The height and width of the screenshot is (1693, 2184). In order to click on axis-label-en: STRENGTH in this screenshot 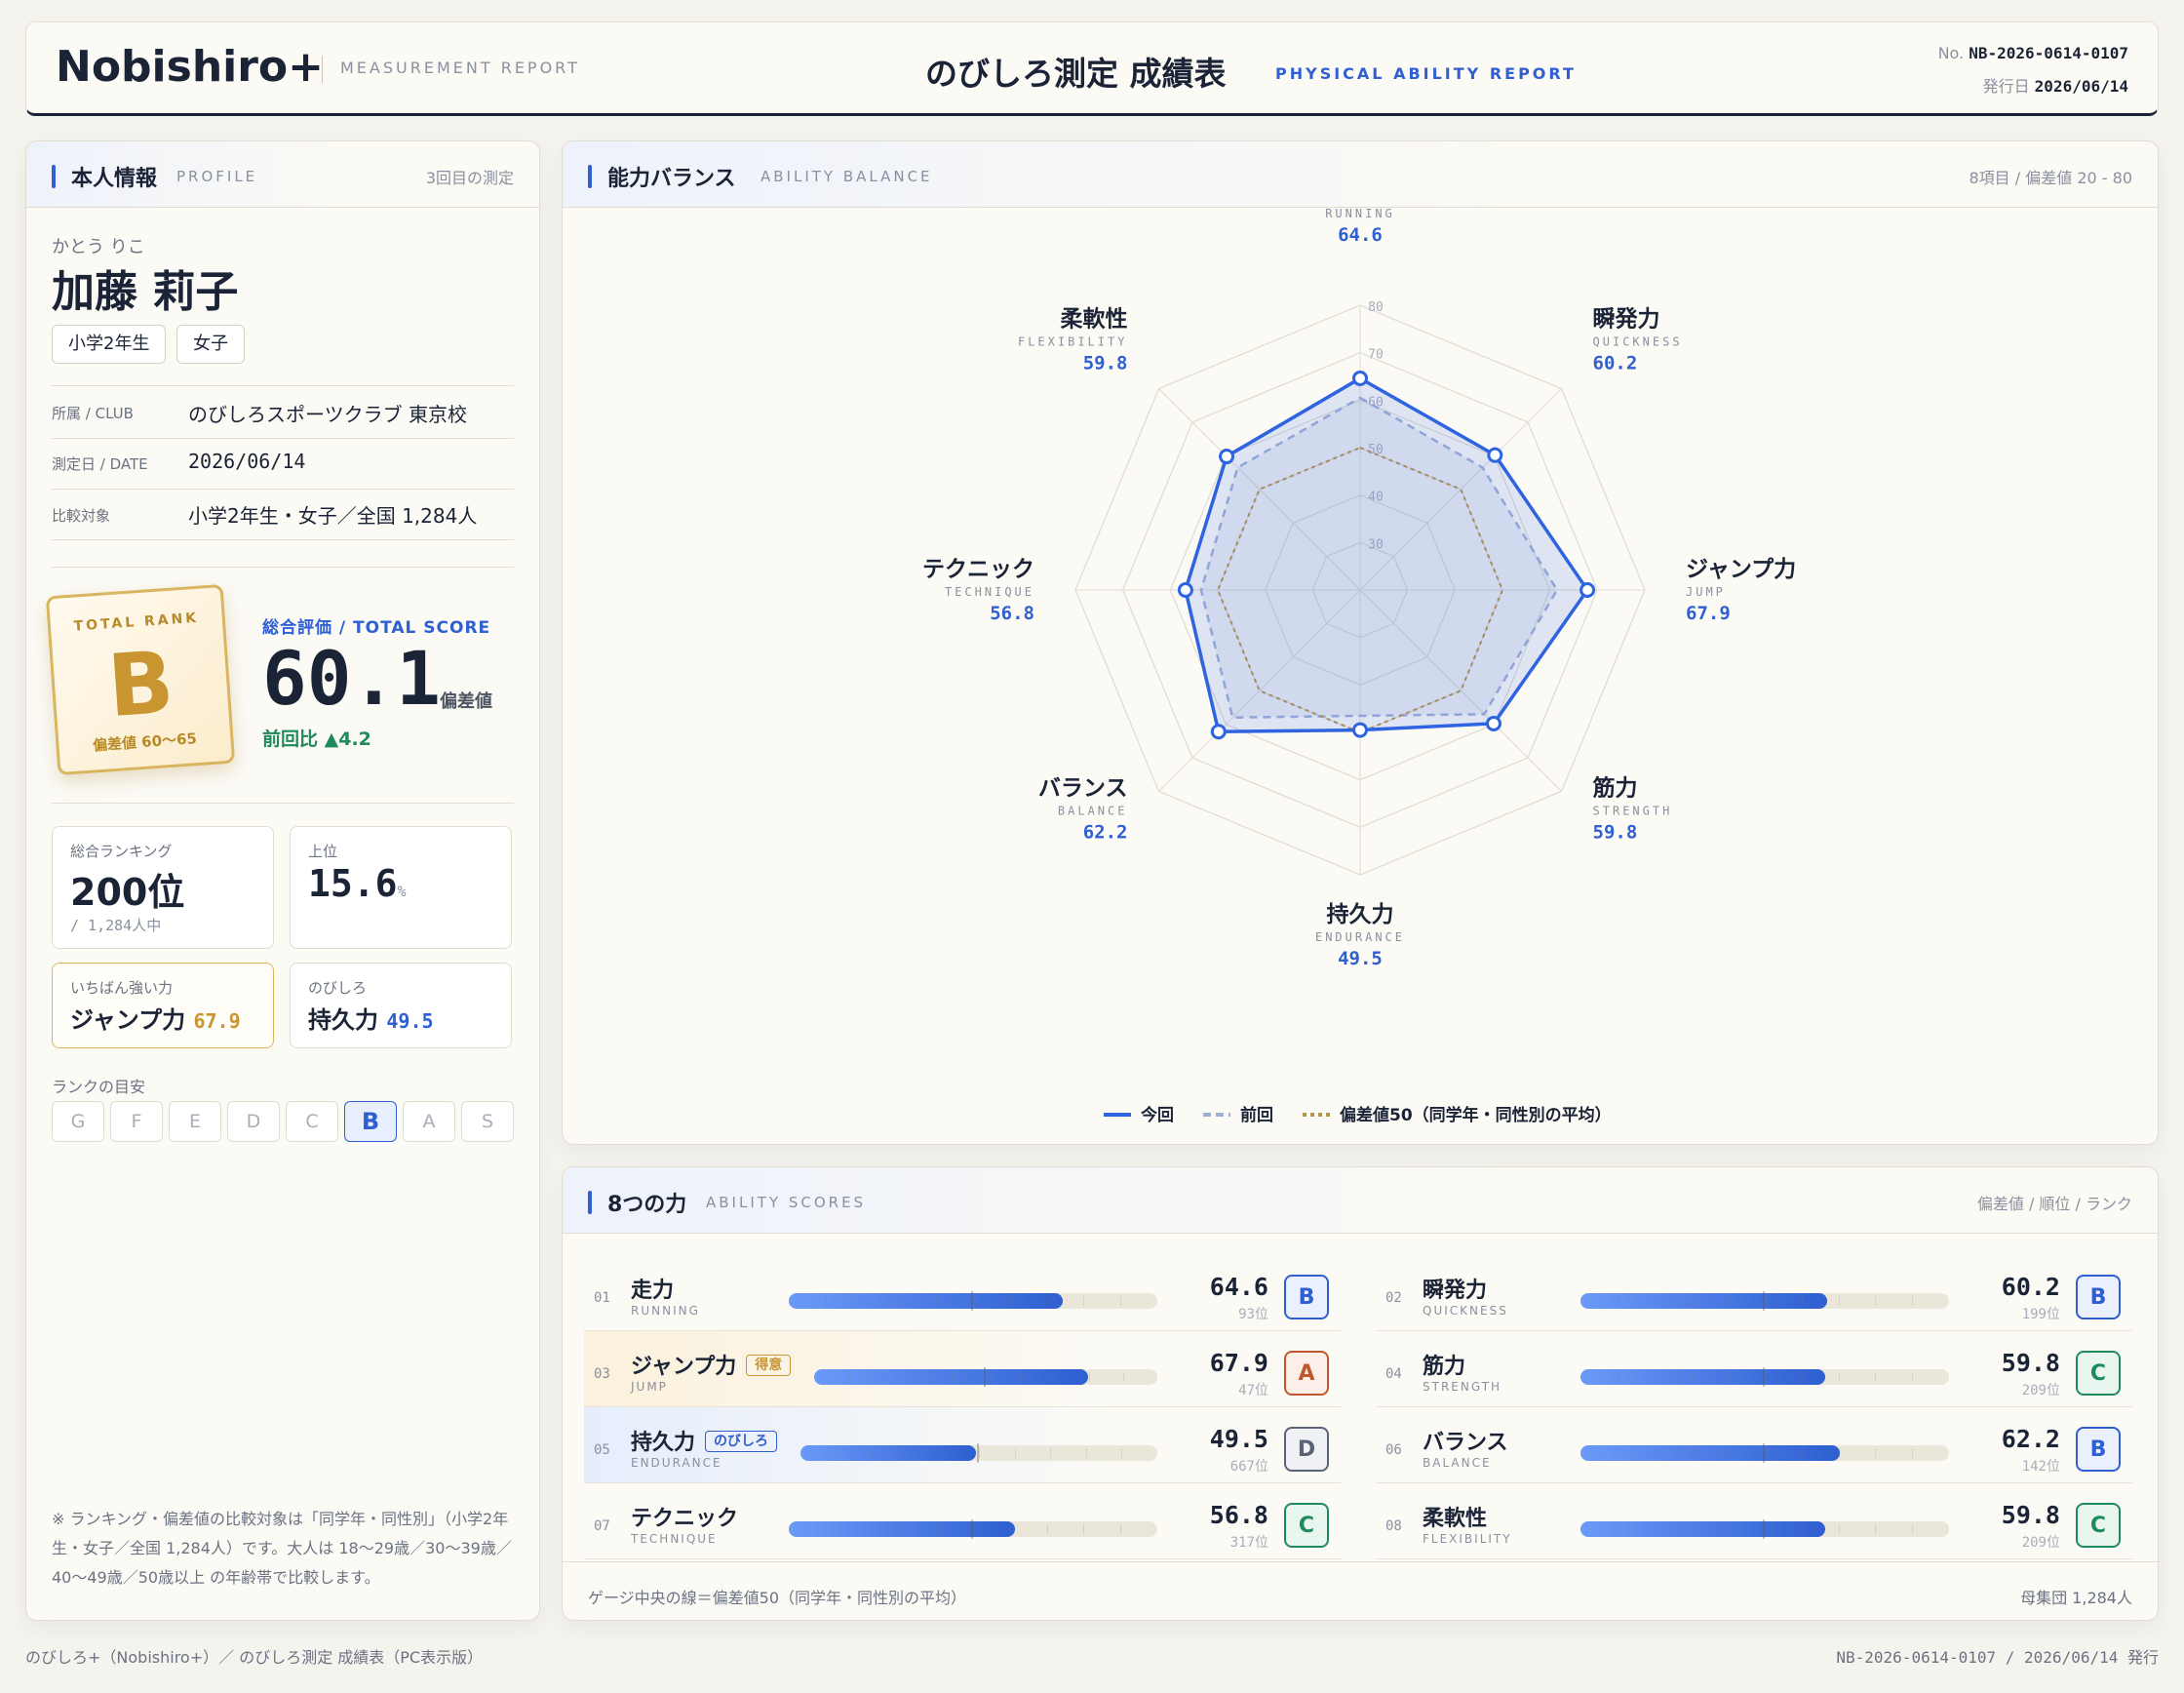, I will do `click(1633, 812)`.